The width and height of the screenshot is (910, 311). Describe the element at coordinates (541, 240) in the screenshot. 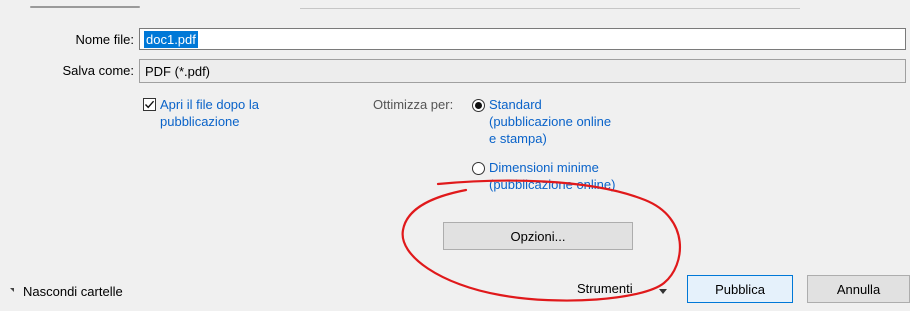

I see `red-annotation-circle` at that location.